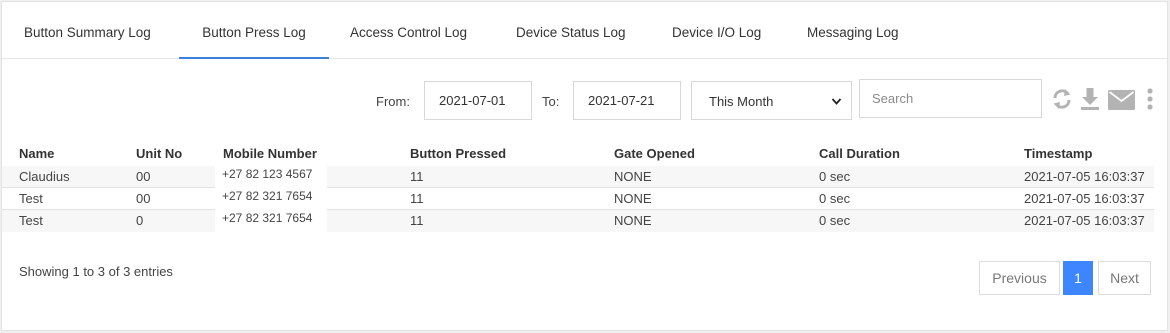  I want to click on period-select: This Month, so click(771, 100).